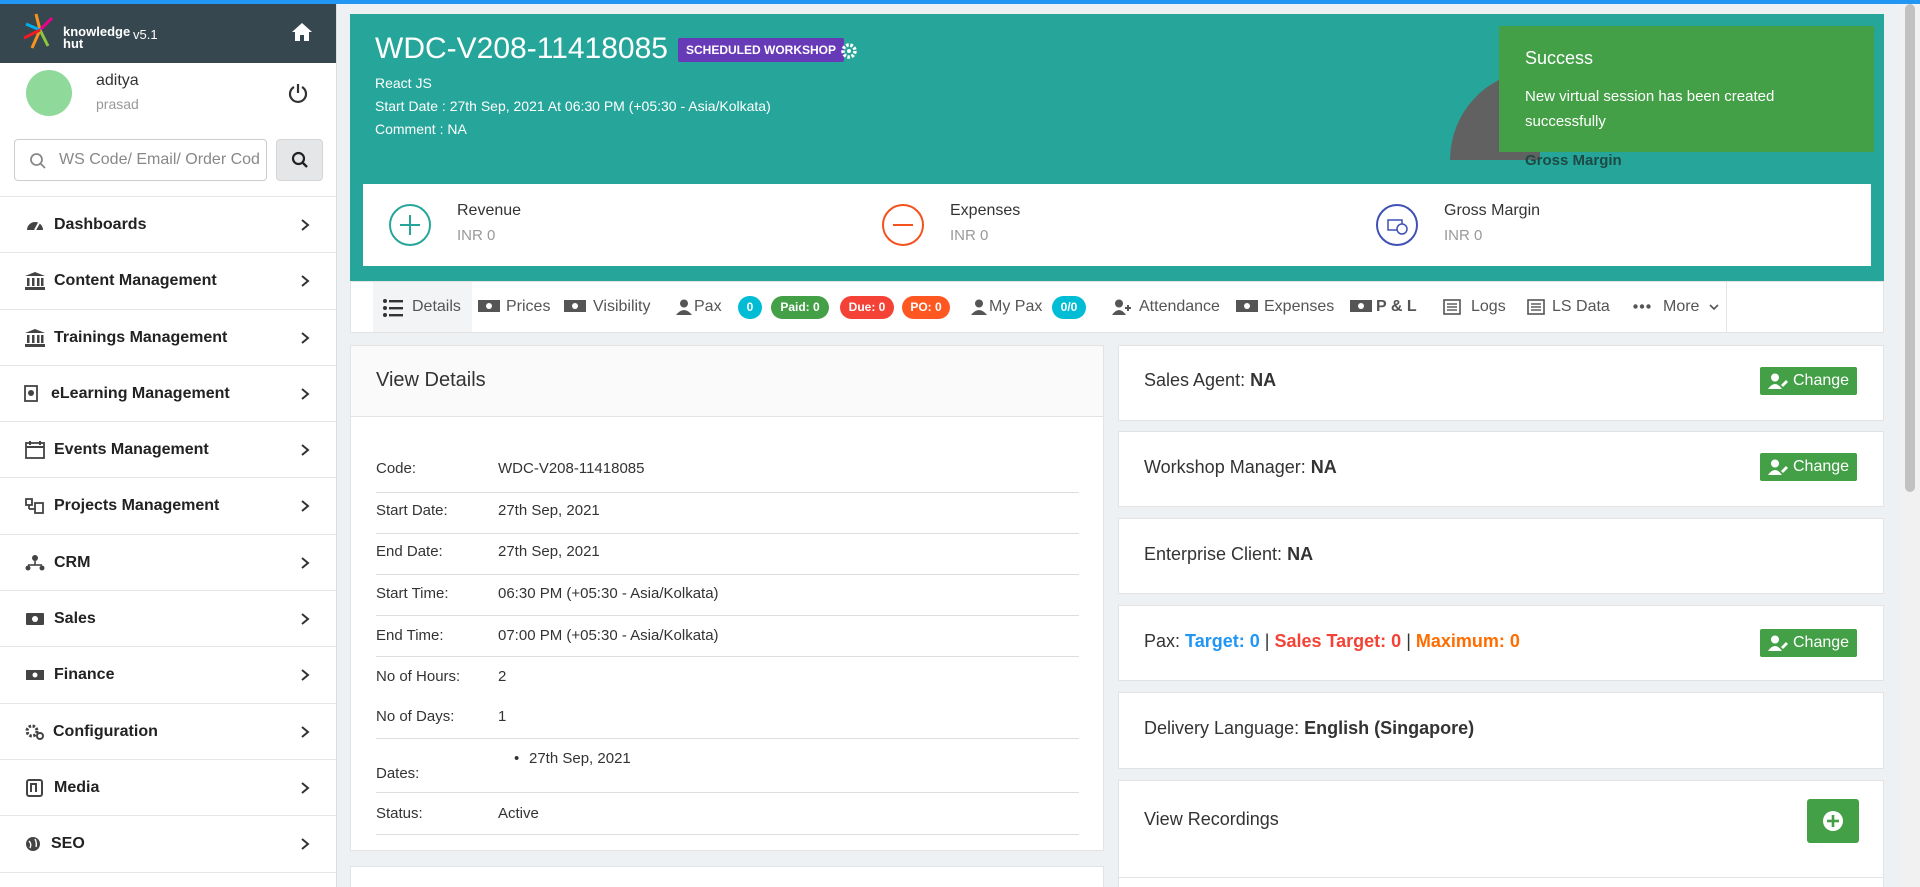  Describe the element at coordinates (399, 813) in the screenshot. I see `detail-key: Status:` at that location.